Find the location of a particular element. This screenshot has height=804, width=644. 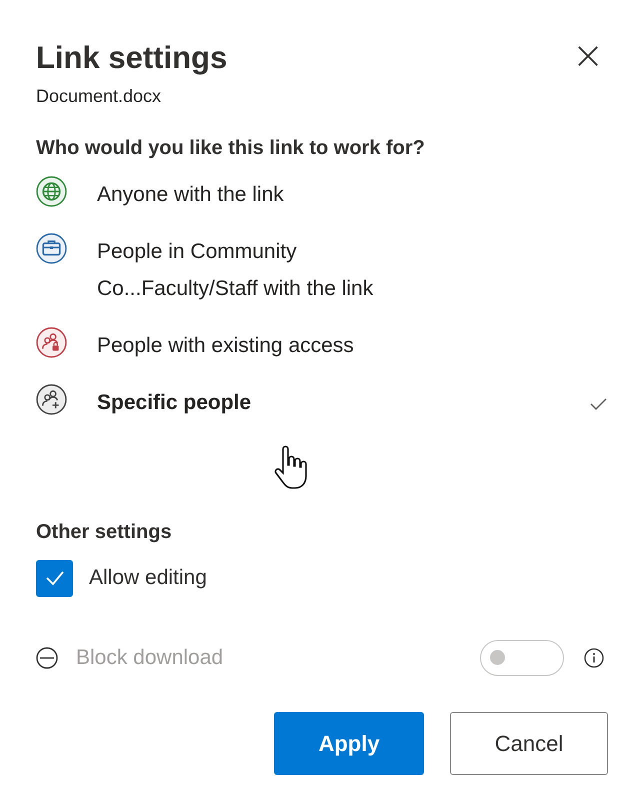

checkbox is located at coordinates (54, 578).